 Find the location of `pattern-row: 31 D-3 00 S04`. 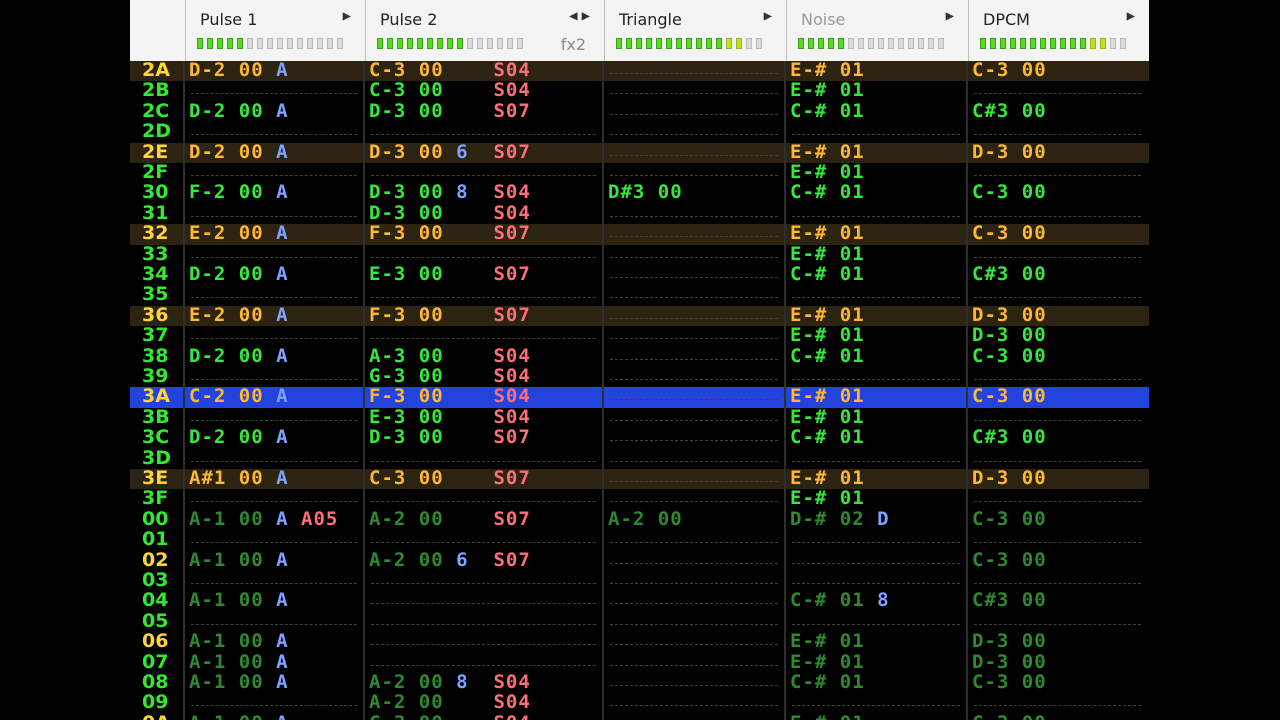

pattern-row: 31 D-3 00 S04 is located at coordinates (639, 213).